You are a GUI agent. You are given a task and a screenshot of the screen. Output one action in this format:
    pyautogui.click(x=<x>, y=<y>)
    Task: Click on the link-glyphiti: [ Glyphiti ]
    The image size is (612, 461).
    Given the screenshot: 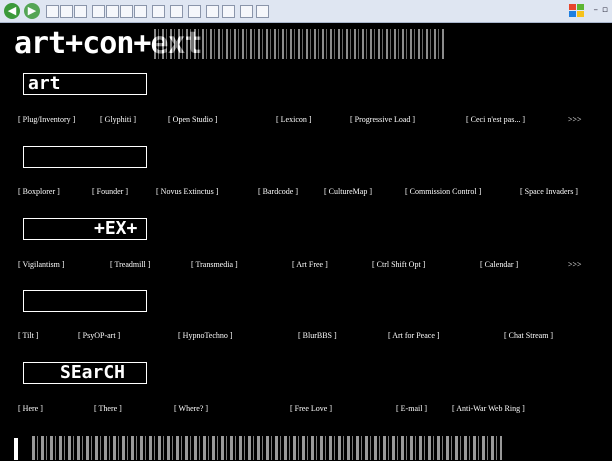 What is the action you would take?
    pyautogui.click(x=118, y=119)
    